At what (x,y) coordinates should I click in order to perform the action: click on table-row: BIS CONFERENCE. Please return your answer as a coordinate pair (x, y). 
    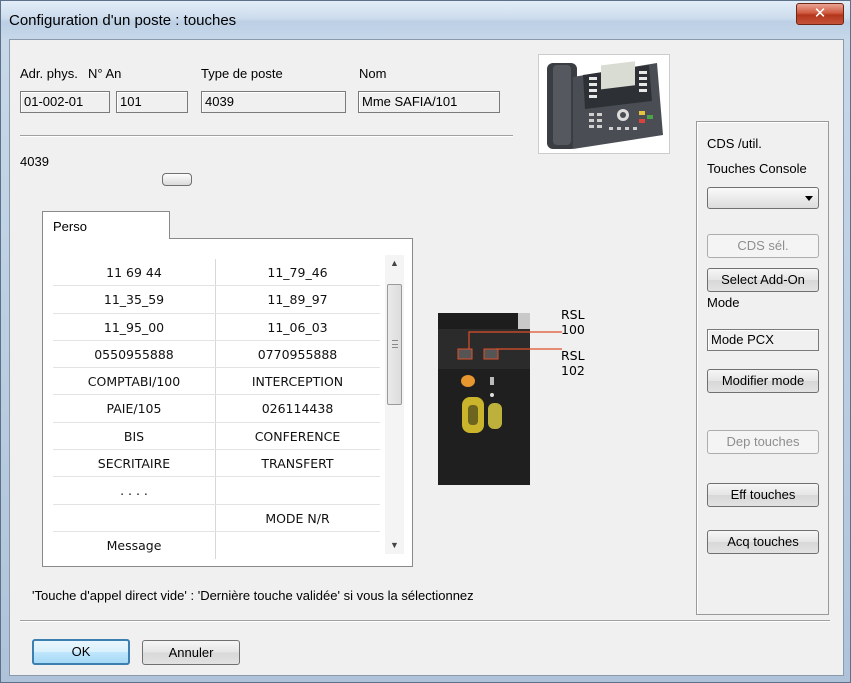
    Looking at the image, I should click on (216, 436).